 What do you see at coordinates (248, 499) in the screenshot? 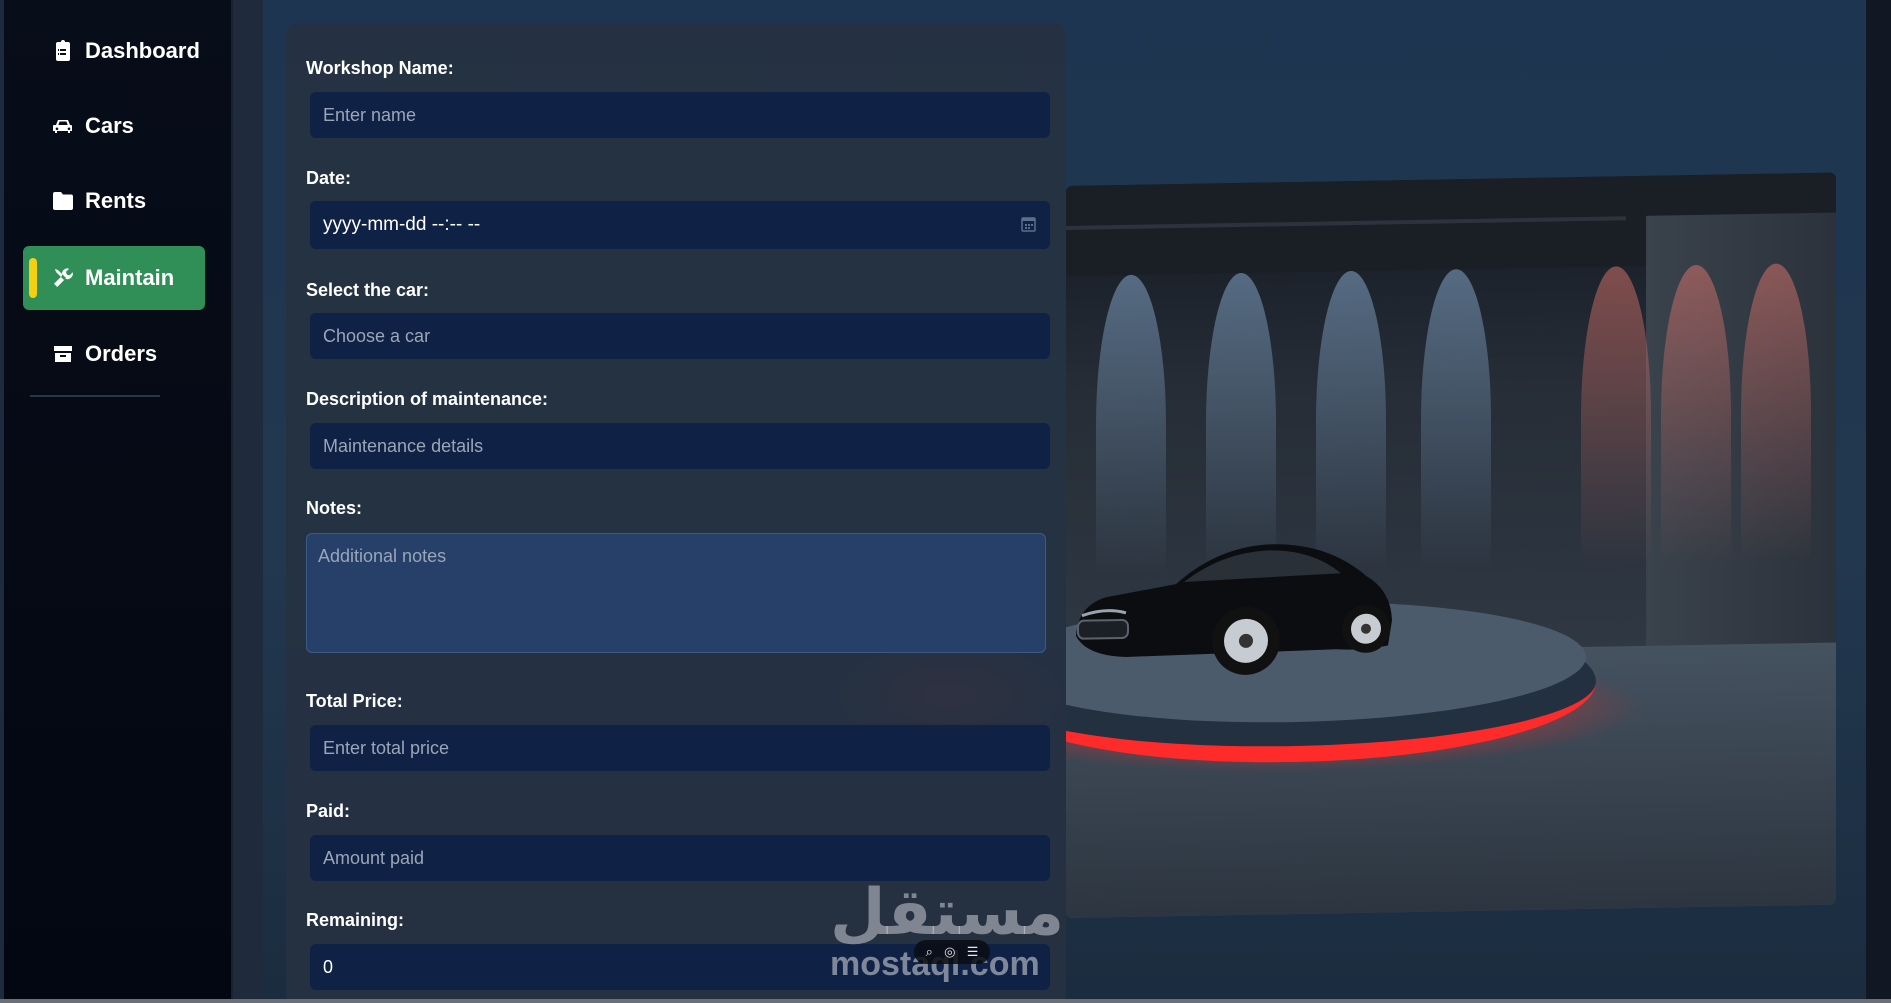
I see `sidebar-gutter` at bounding box center [248, 499].